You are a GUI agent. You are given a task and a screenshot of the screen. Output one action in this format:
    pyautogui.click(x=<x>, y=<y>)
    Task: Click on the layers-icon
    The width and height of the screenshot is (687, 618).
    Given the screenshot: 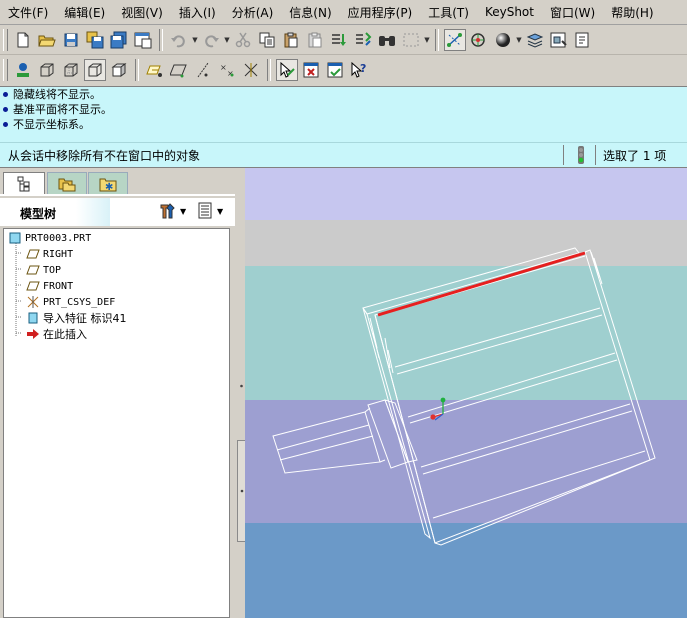 What is the action you would take?
    pyautogui.click(x=535, y=40)
    